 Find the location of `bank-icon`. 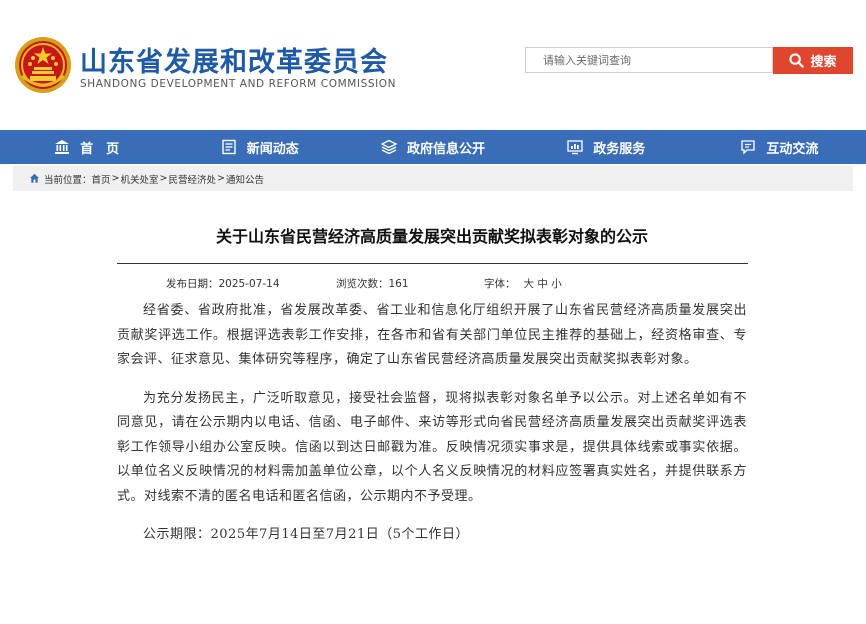

bank-icon is located at coordinates (62, 147).